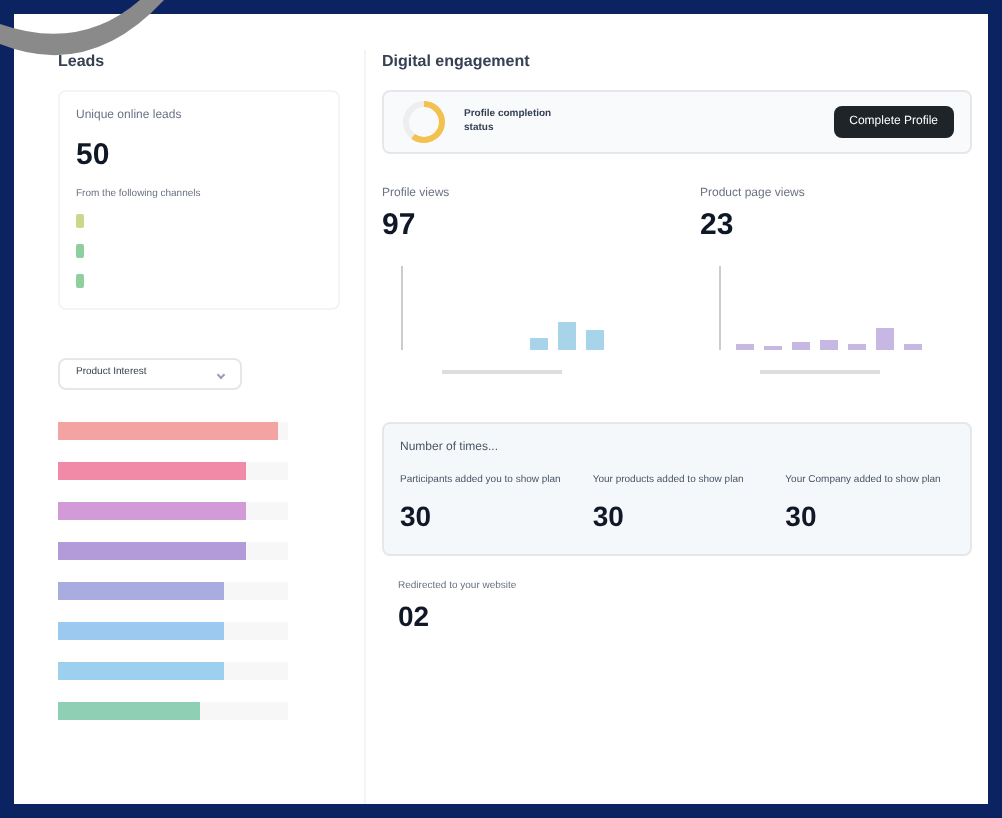  What do you see at coordinates (457, 62) in the screenshot?
I see `panel-title: Digital engagement` at bounding box center [457, 62].